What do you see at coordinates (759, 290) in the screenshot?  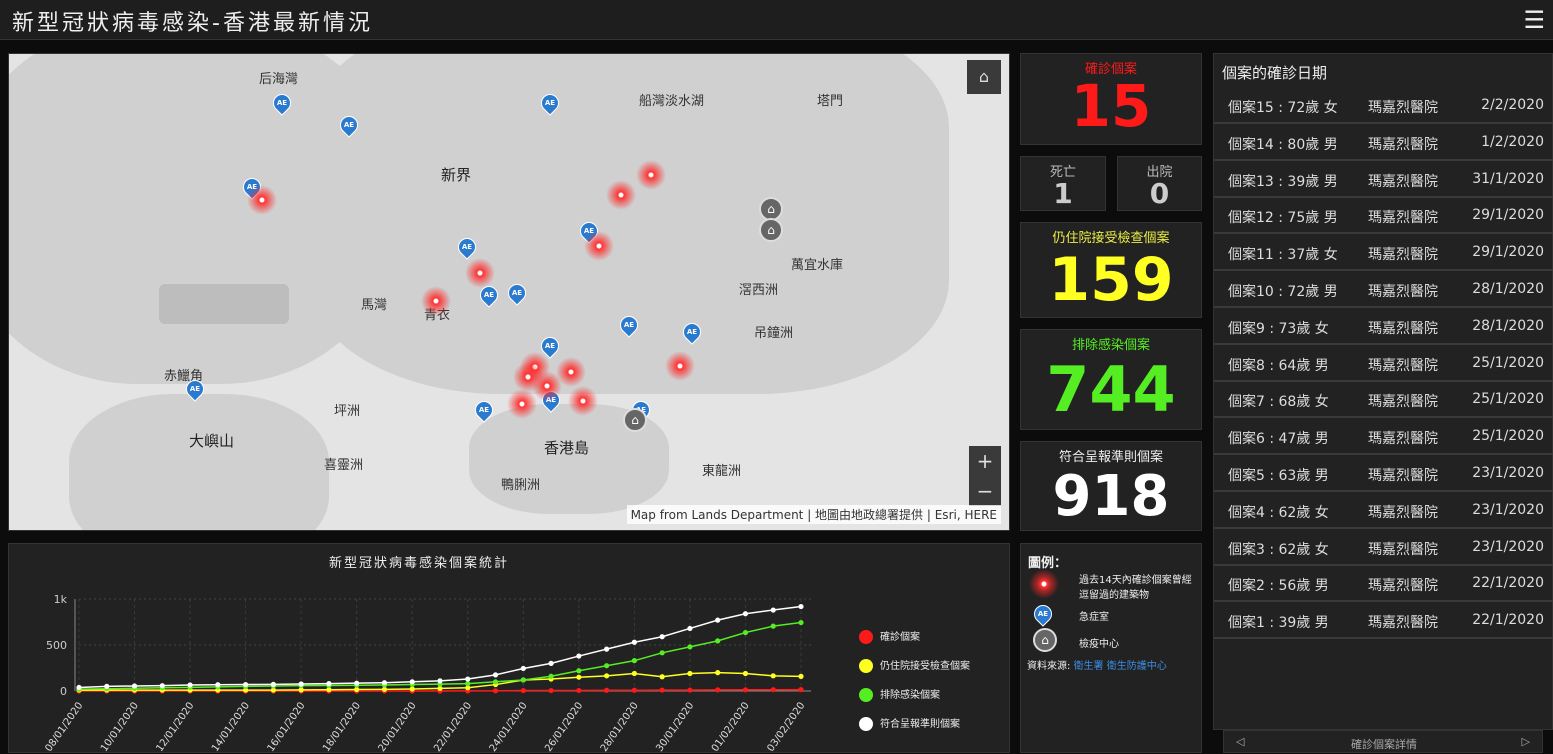 I see `map-label: 滘西洲` at bounding box center [759, 290].